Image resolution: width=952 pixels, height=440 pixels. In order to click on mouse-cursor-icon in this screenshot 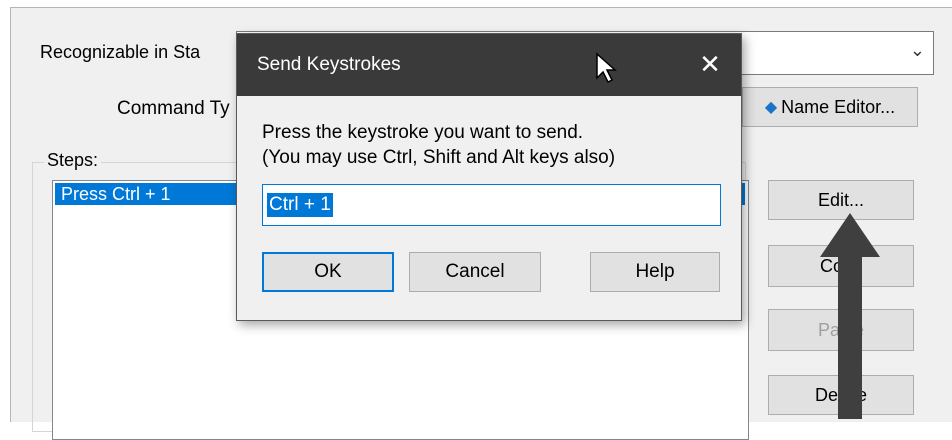, I will do `click(606, 68)`.